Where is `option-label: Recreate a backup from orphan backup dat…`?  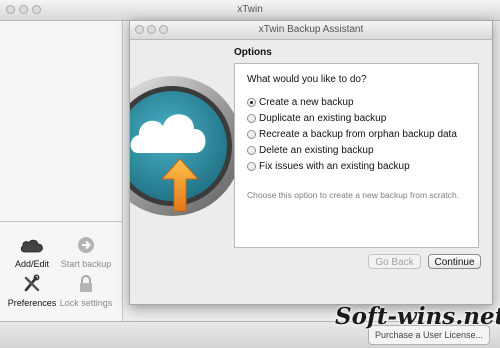 option-label: Recreate a backup from orphan backup dat… is located at coordinates (358, 134).